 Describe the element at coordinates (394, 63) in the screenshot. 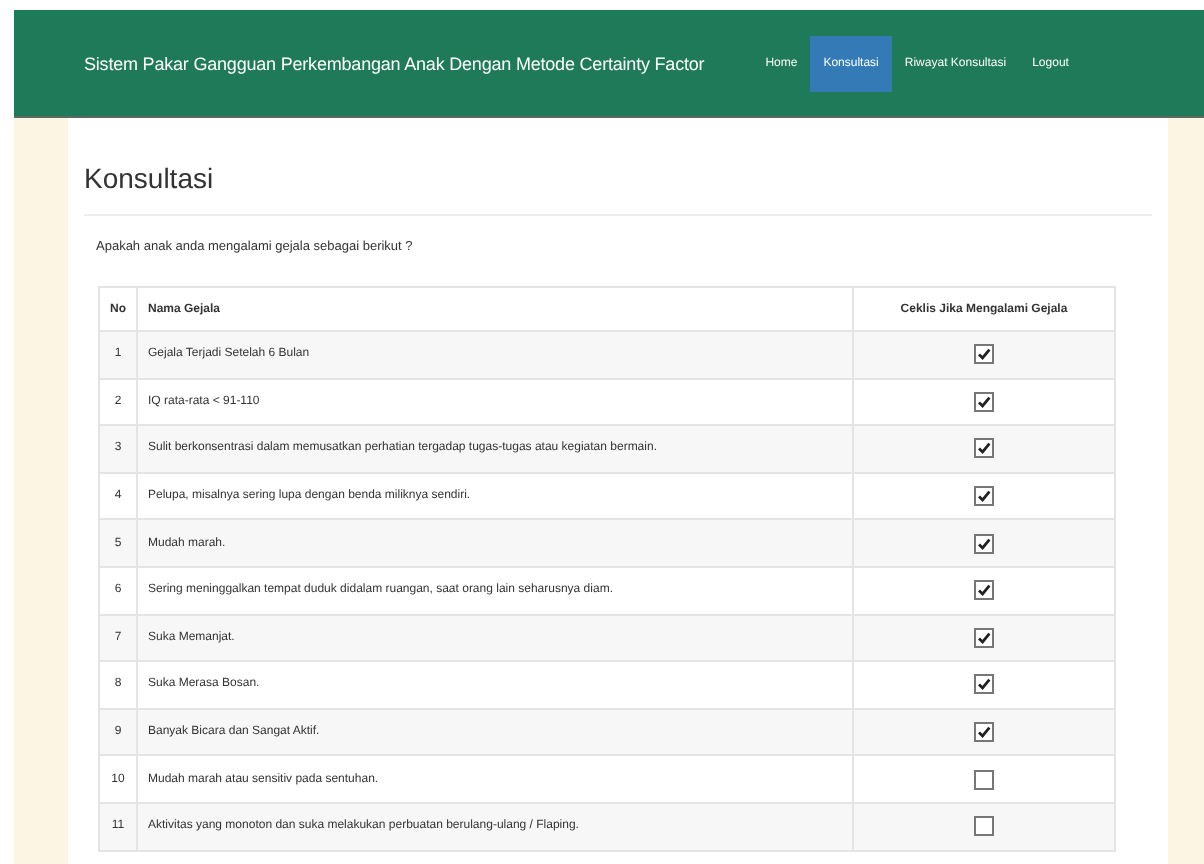

I see `brand-title: Sistem Pakar Gangguan Perkembangan Anak Dengan Metode Certainty Factor` at that location.